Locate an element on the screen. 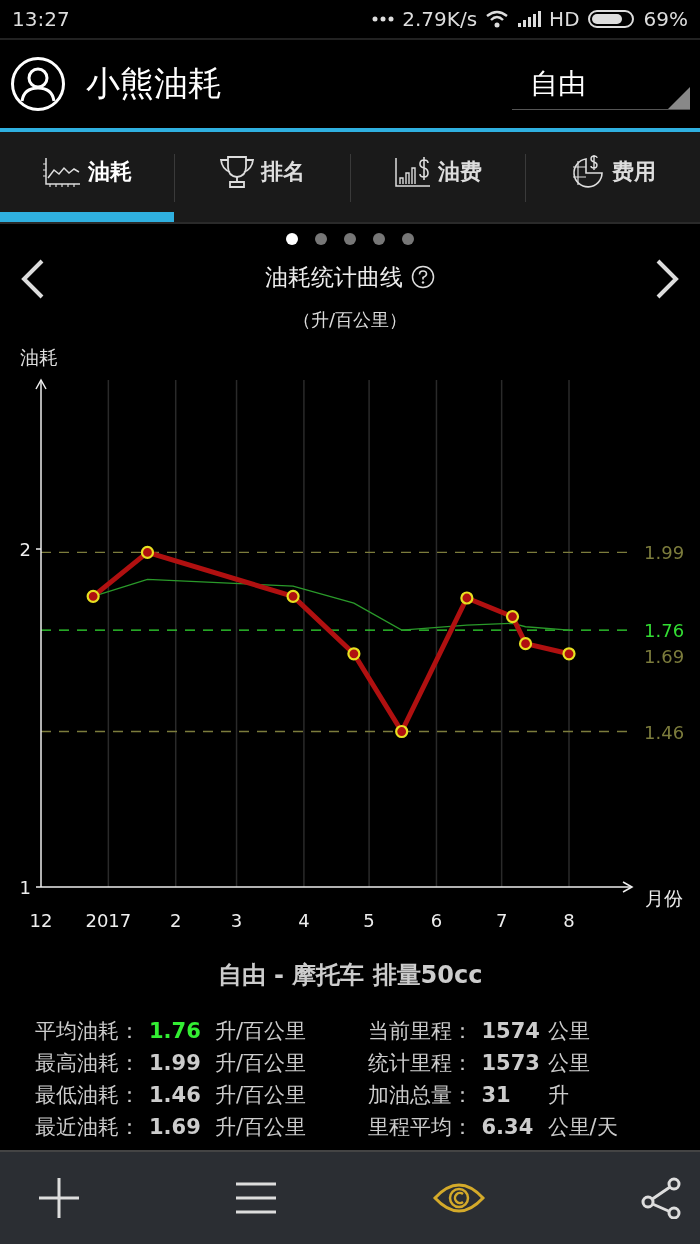 The image size is (700, 1244). tab: 油耗 is located at coordinates (87, 172).